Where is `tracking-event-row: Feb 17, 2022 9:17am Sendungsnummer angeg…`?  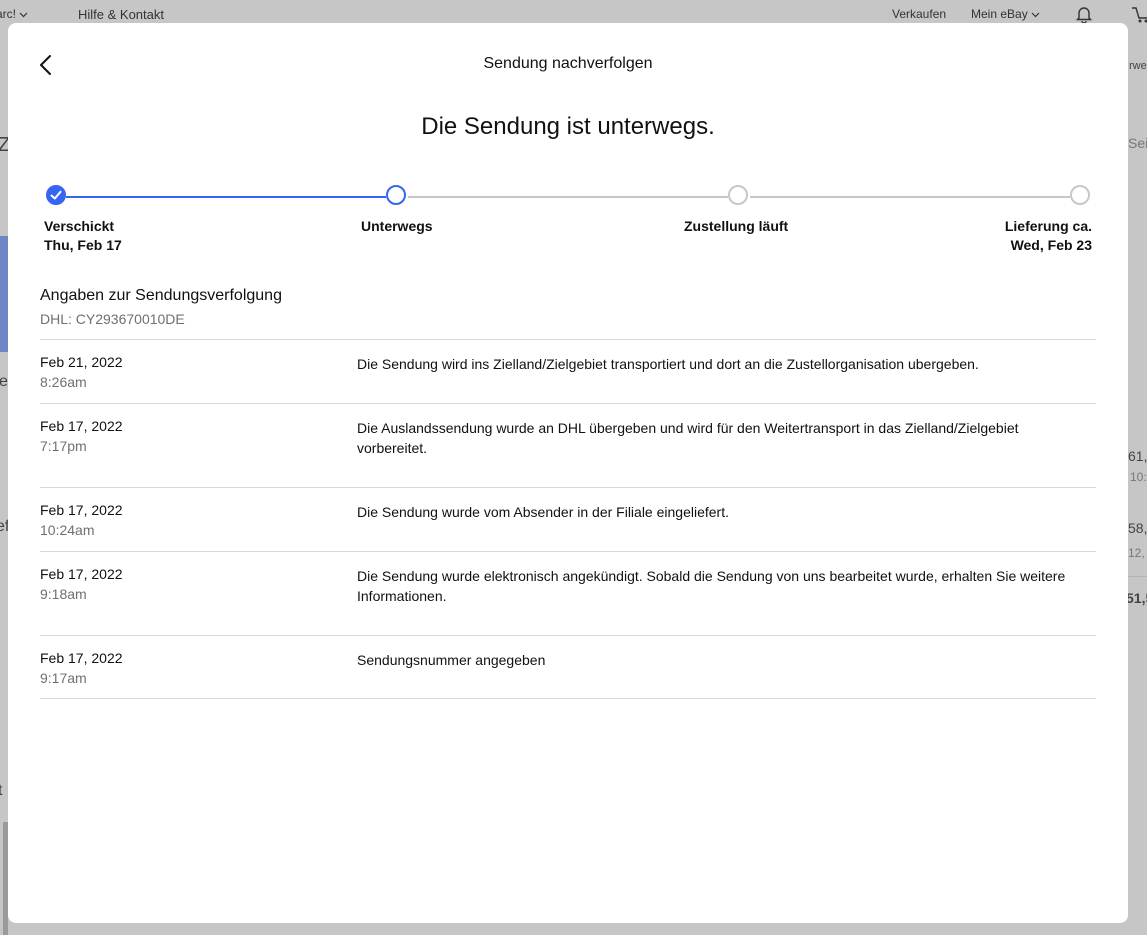
tracking-event-row: Feb 17, 2022 9:17am Sendungsnummer angeg… is located at coordinates (568, 667).